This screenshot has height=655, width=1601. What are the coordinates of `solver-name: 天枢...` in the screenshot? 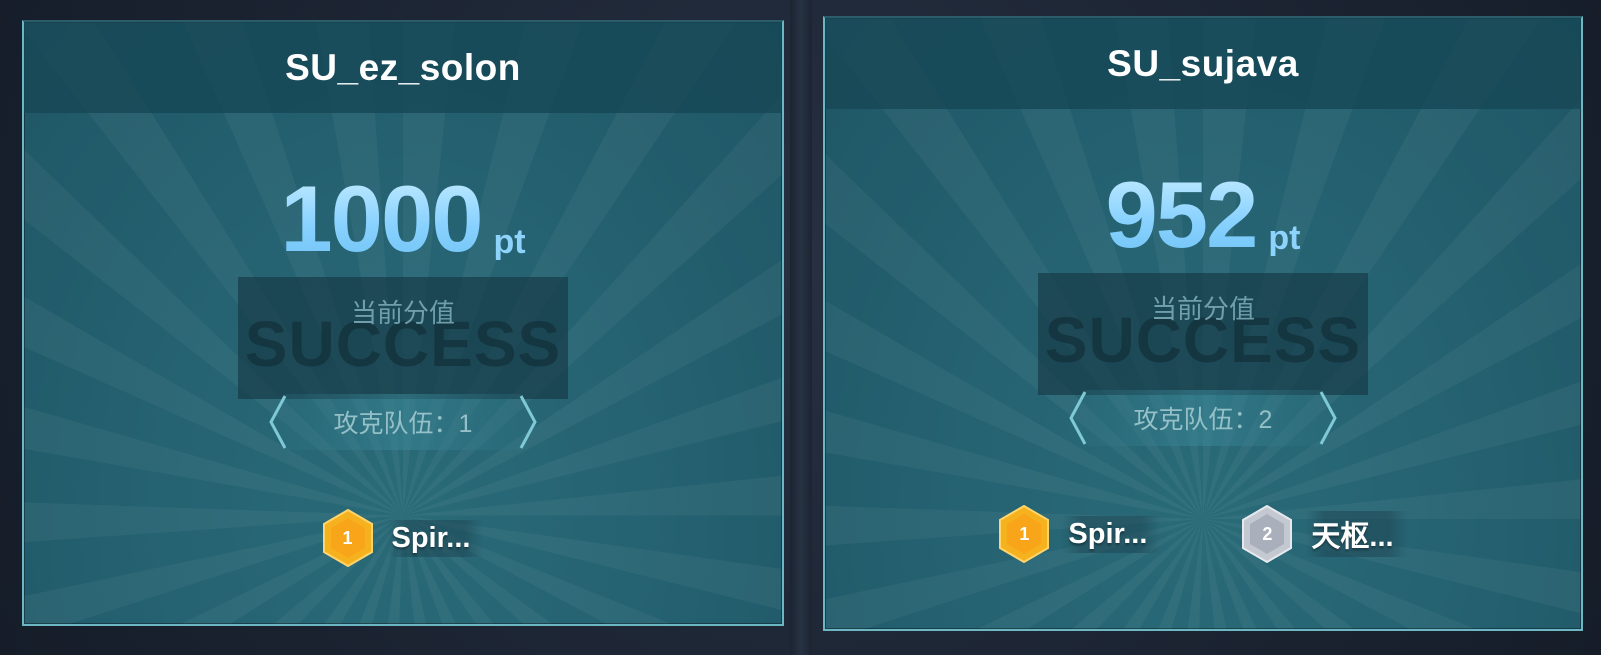 It's located at (1352, 537).